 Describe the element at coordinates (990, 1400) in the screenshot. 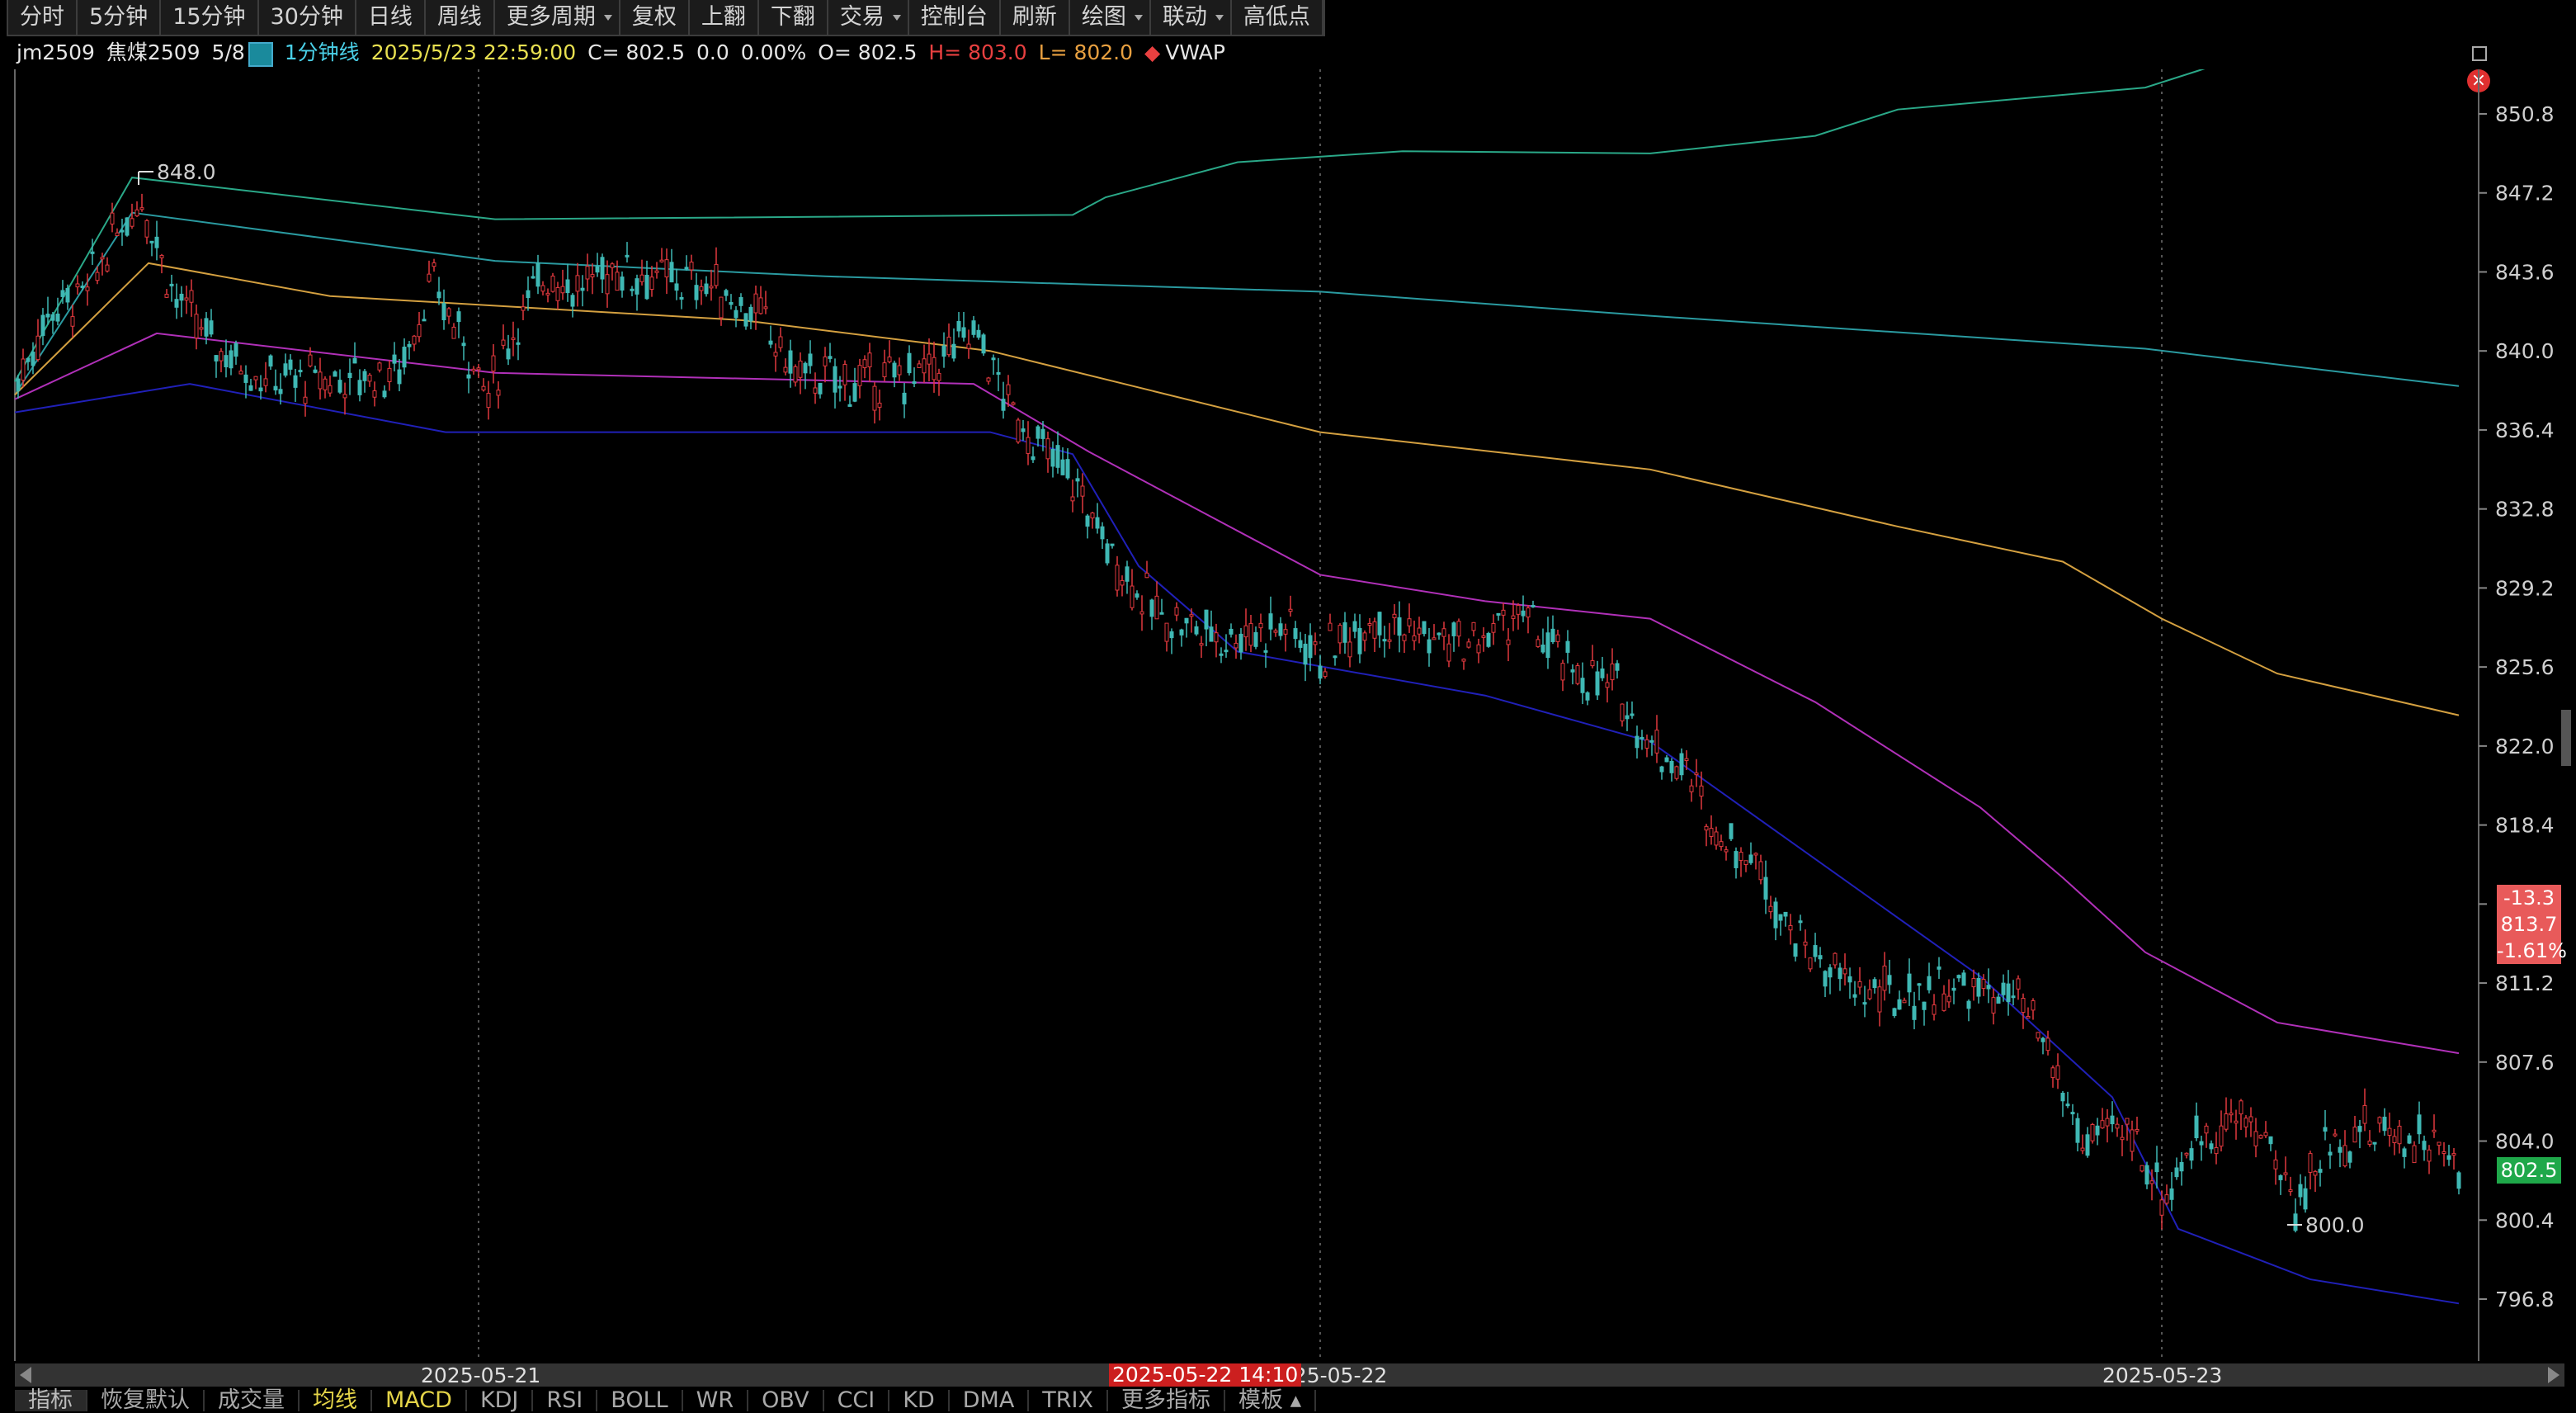

I see `indicator-tab-12: DMA` at that location.